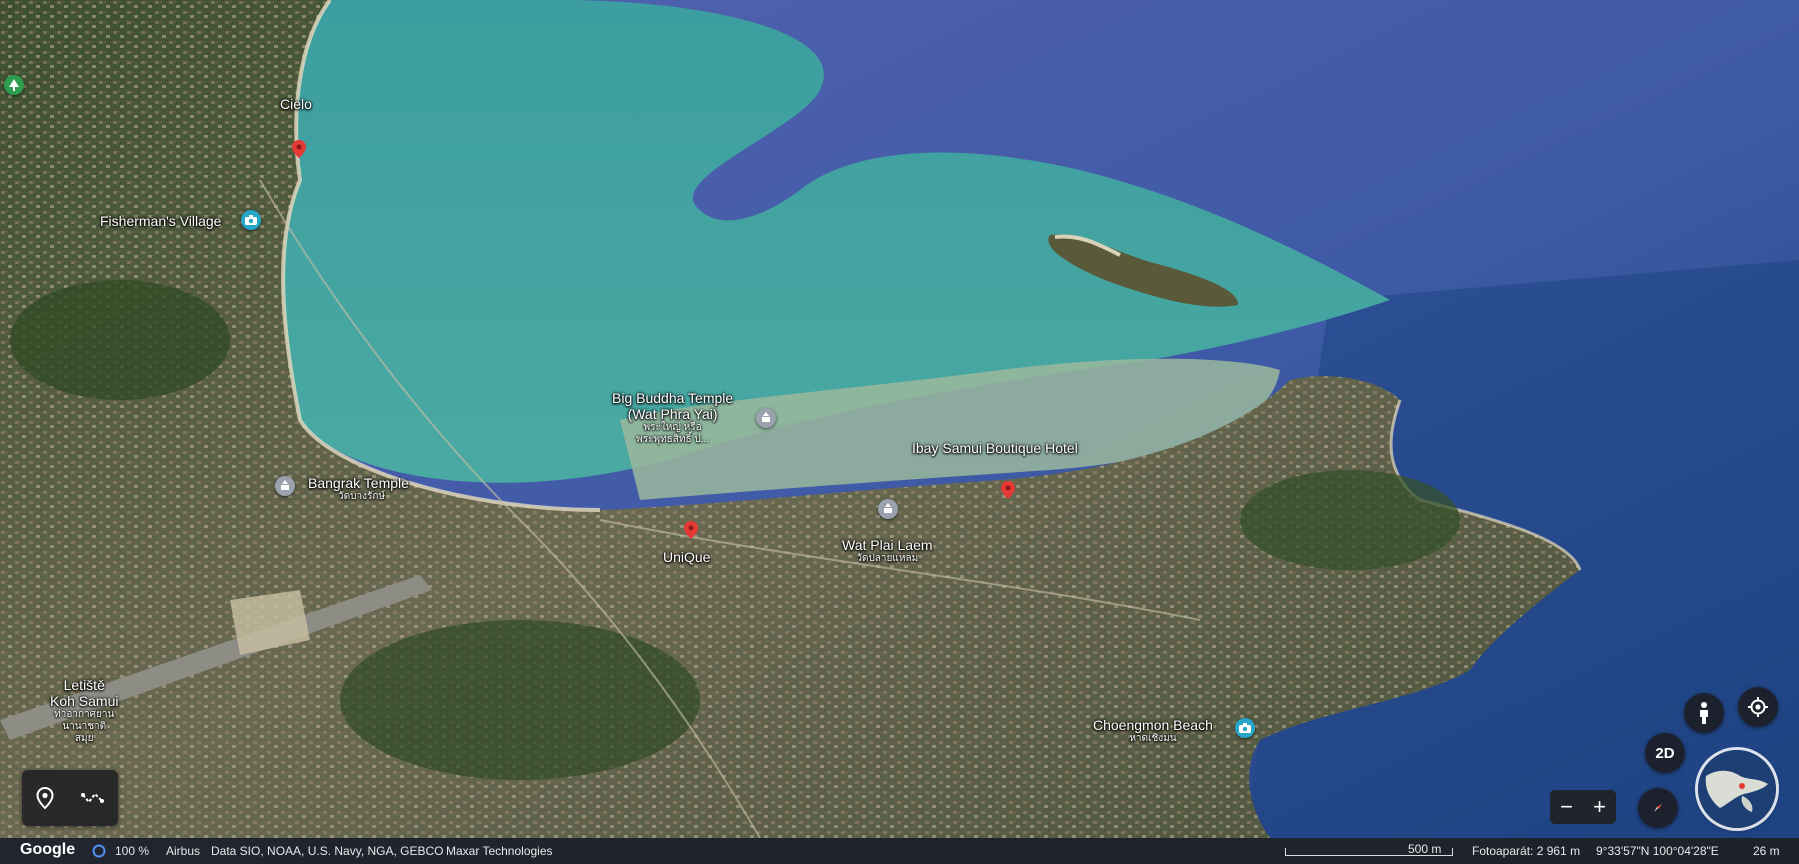 The width and height of the screenshot is (1799, 864). I want to click on camera-altitude: Fotoaparát: 2 961 m, so click(1526, 851).